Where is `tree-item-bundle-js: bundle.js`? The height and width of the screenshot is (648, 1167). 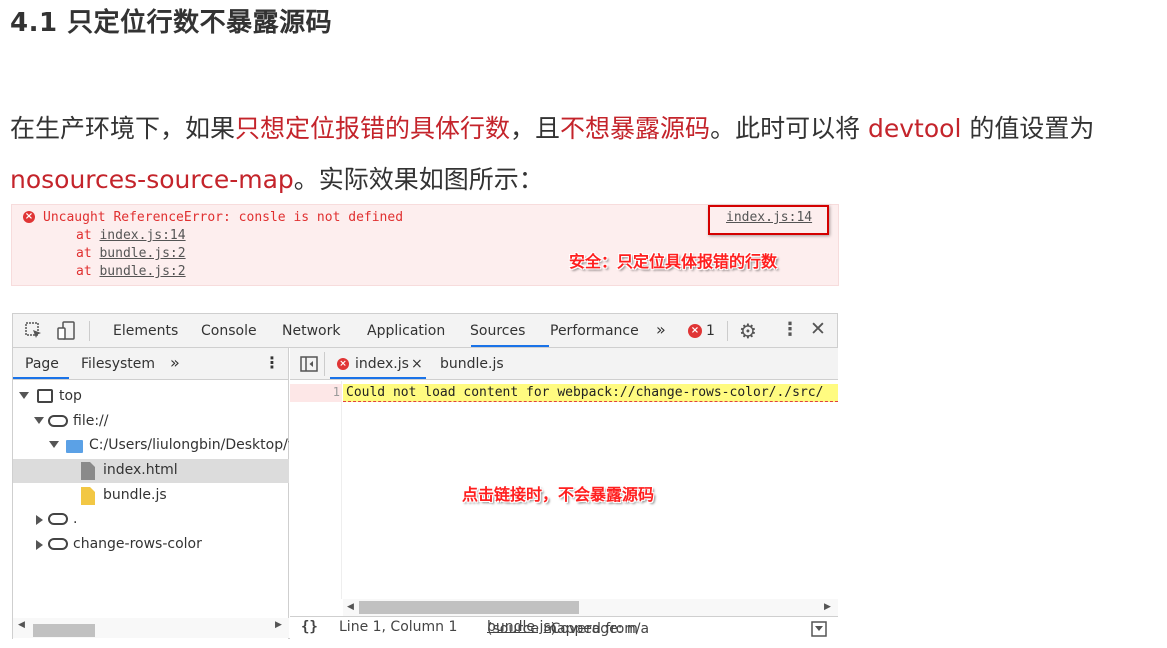 tree-item-bundle-js: bundle.js is located at coordinates (151, 496).